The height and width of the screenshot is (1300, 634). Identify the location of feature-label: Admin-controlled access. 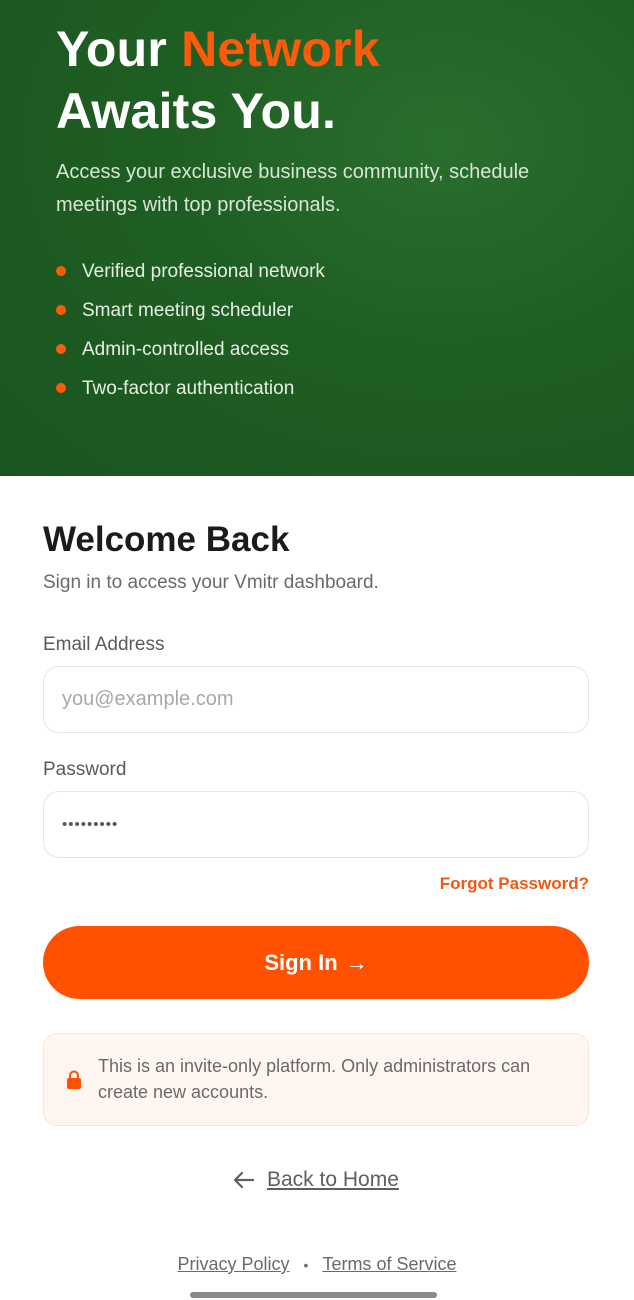
(185, 349).